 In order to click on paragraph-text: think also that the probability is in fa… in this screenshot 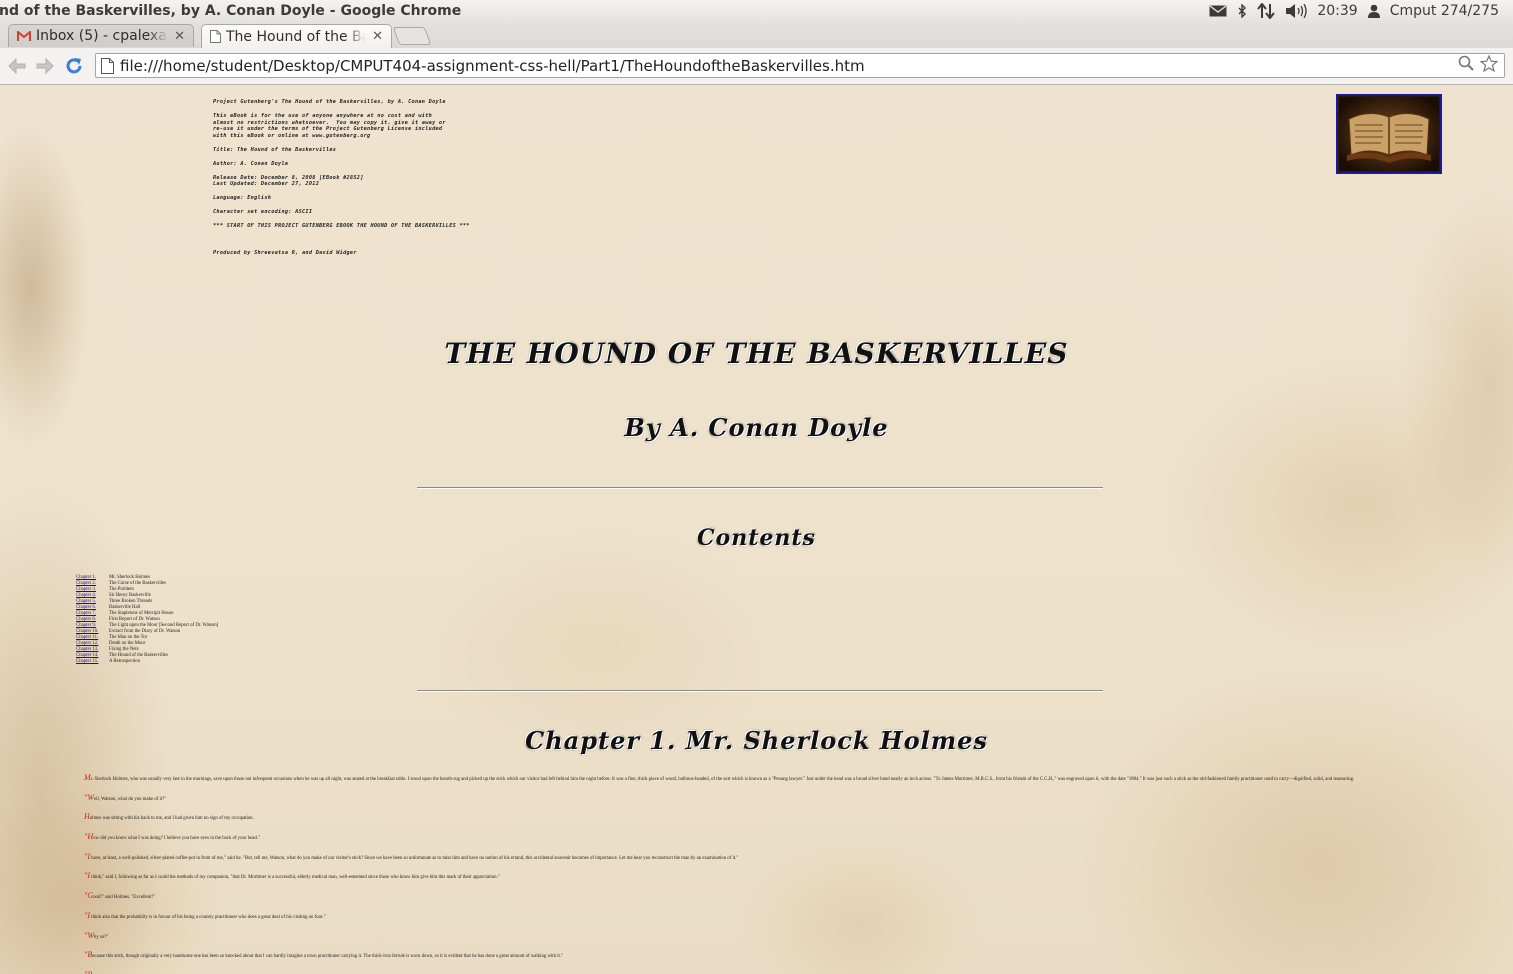, I will do `click(208, 917)`.